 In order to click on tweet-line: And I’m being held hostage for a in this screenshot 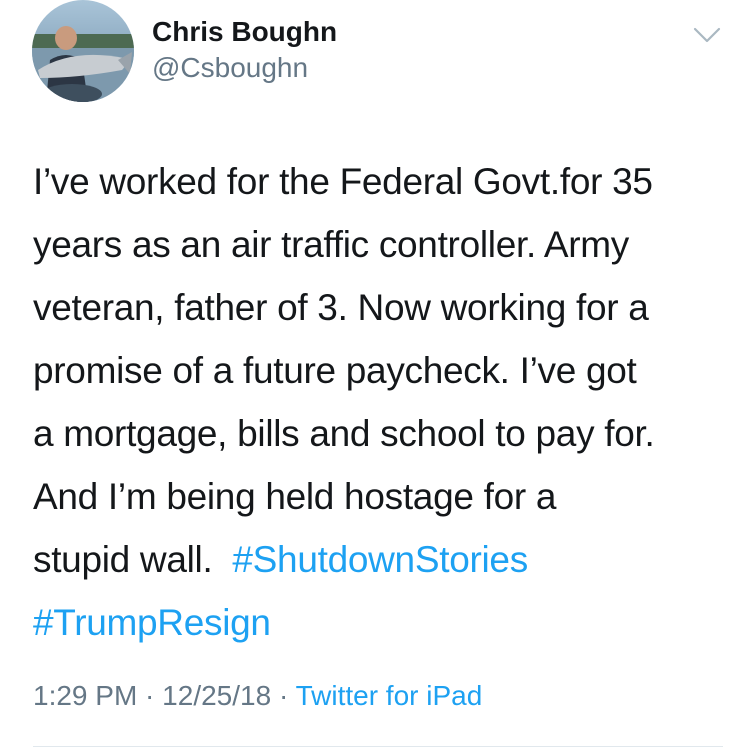, I will do `click(295, 496)`.